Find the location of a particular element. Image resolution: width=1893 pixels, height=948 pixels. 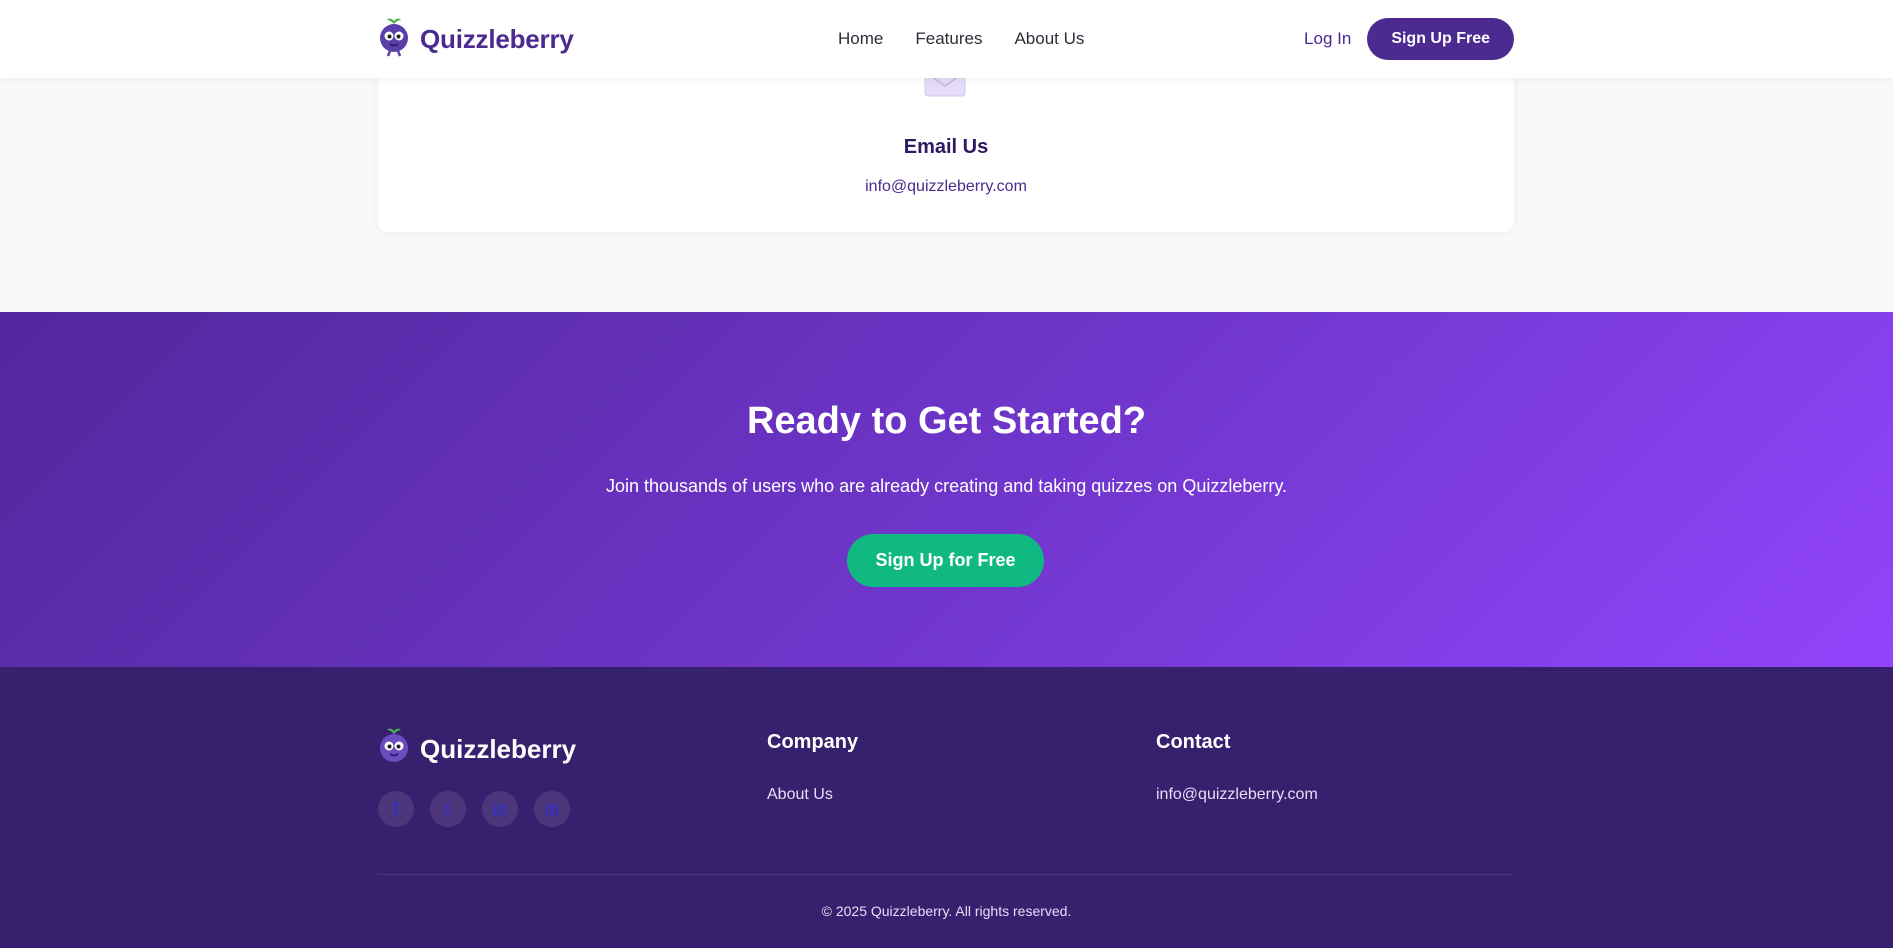

contact-email-link: info@quizzleberry.com is located at coordinates (946, 187).